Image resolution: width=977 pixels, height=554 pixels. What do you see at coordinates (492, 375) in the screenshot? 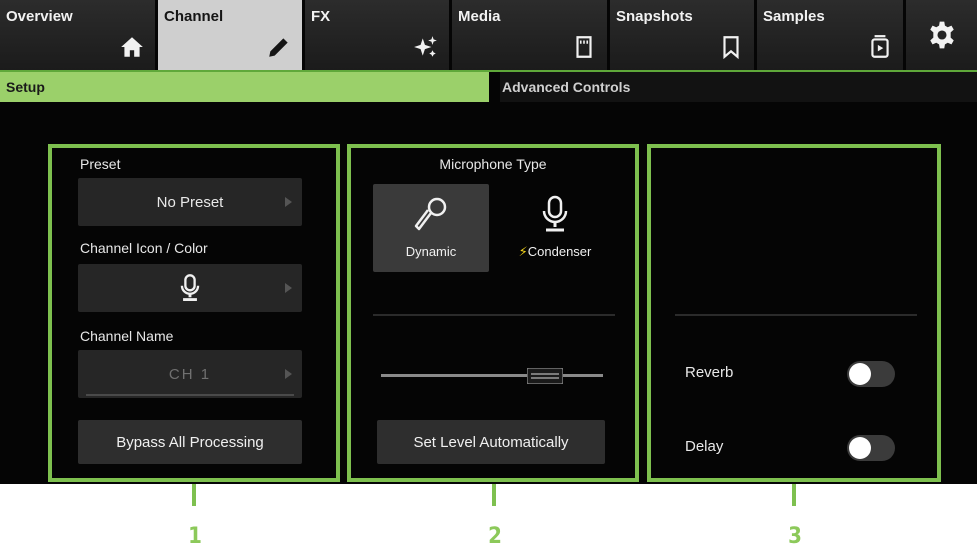
I see `level-slider-track` at bounding box center [492, 375].